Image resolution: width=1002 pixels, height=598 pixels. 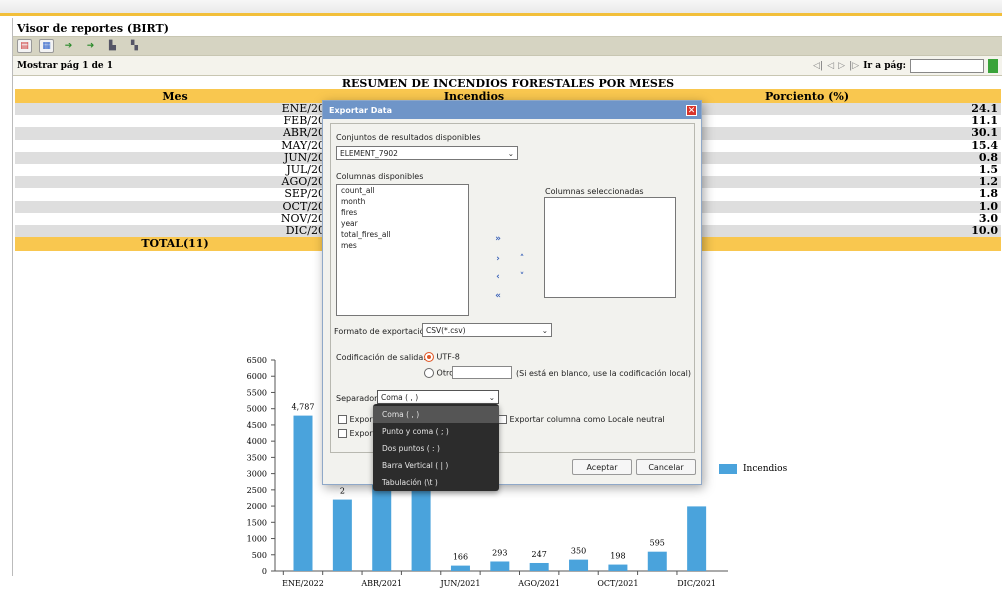 What do you see at coordinates (24, 46) in the screenshot?
I see `toc-icon: ▤` at bounding box center [24, 46].